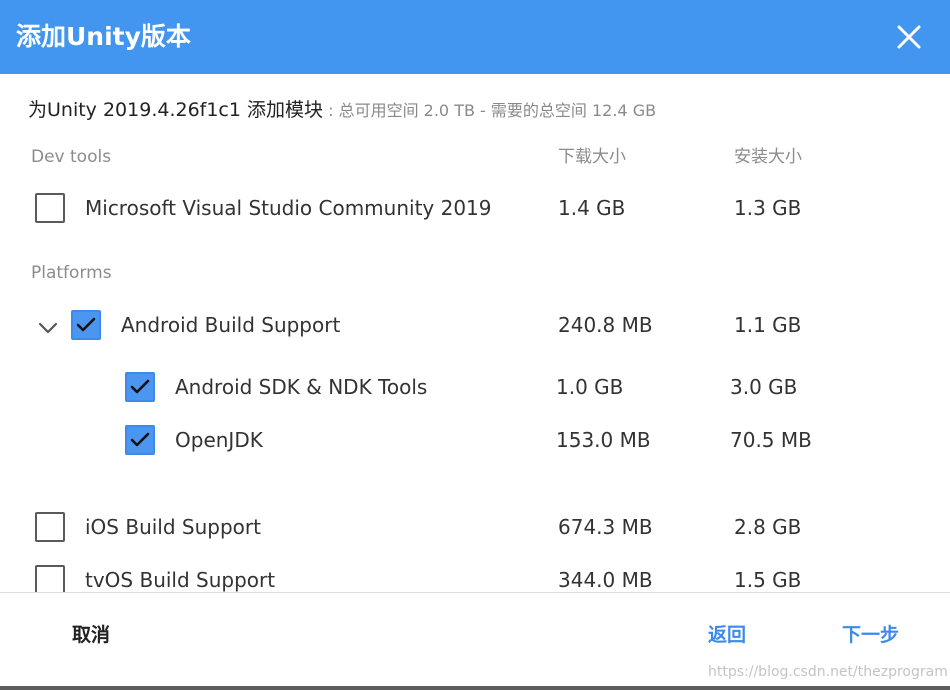 This screenshot has height=690, width=950. What do you see at coordinates (870, 635) in the screenshot?
I see `next-button: 下一步` at bounding box center [870, 635].